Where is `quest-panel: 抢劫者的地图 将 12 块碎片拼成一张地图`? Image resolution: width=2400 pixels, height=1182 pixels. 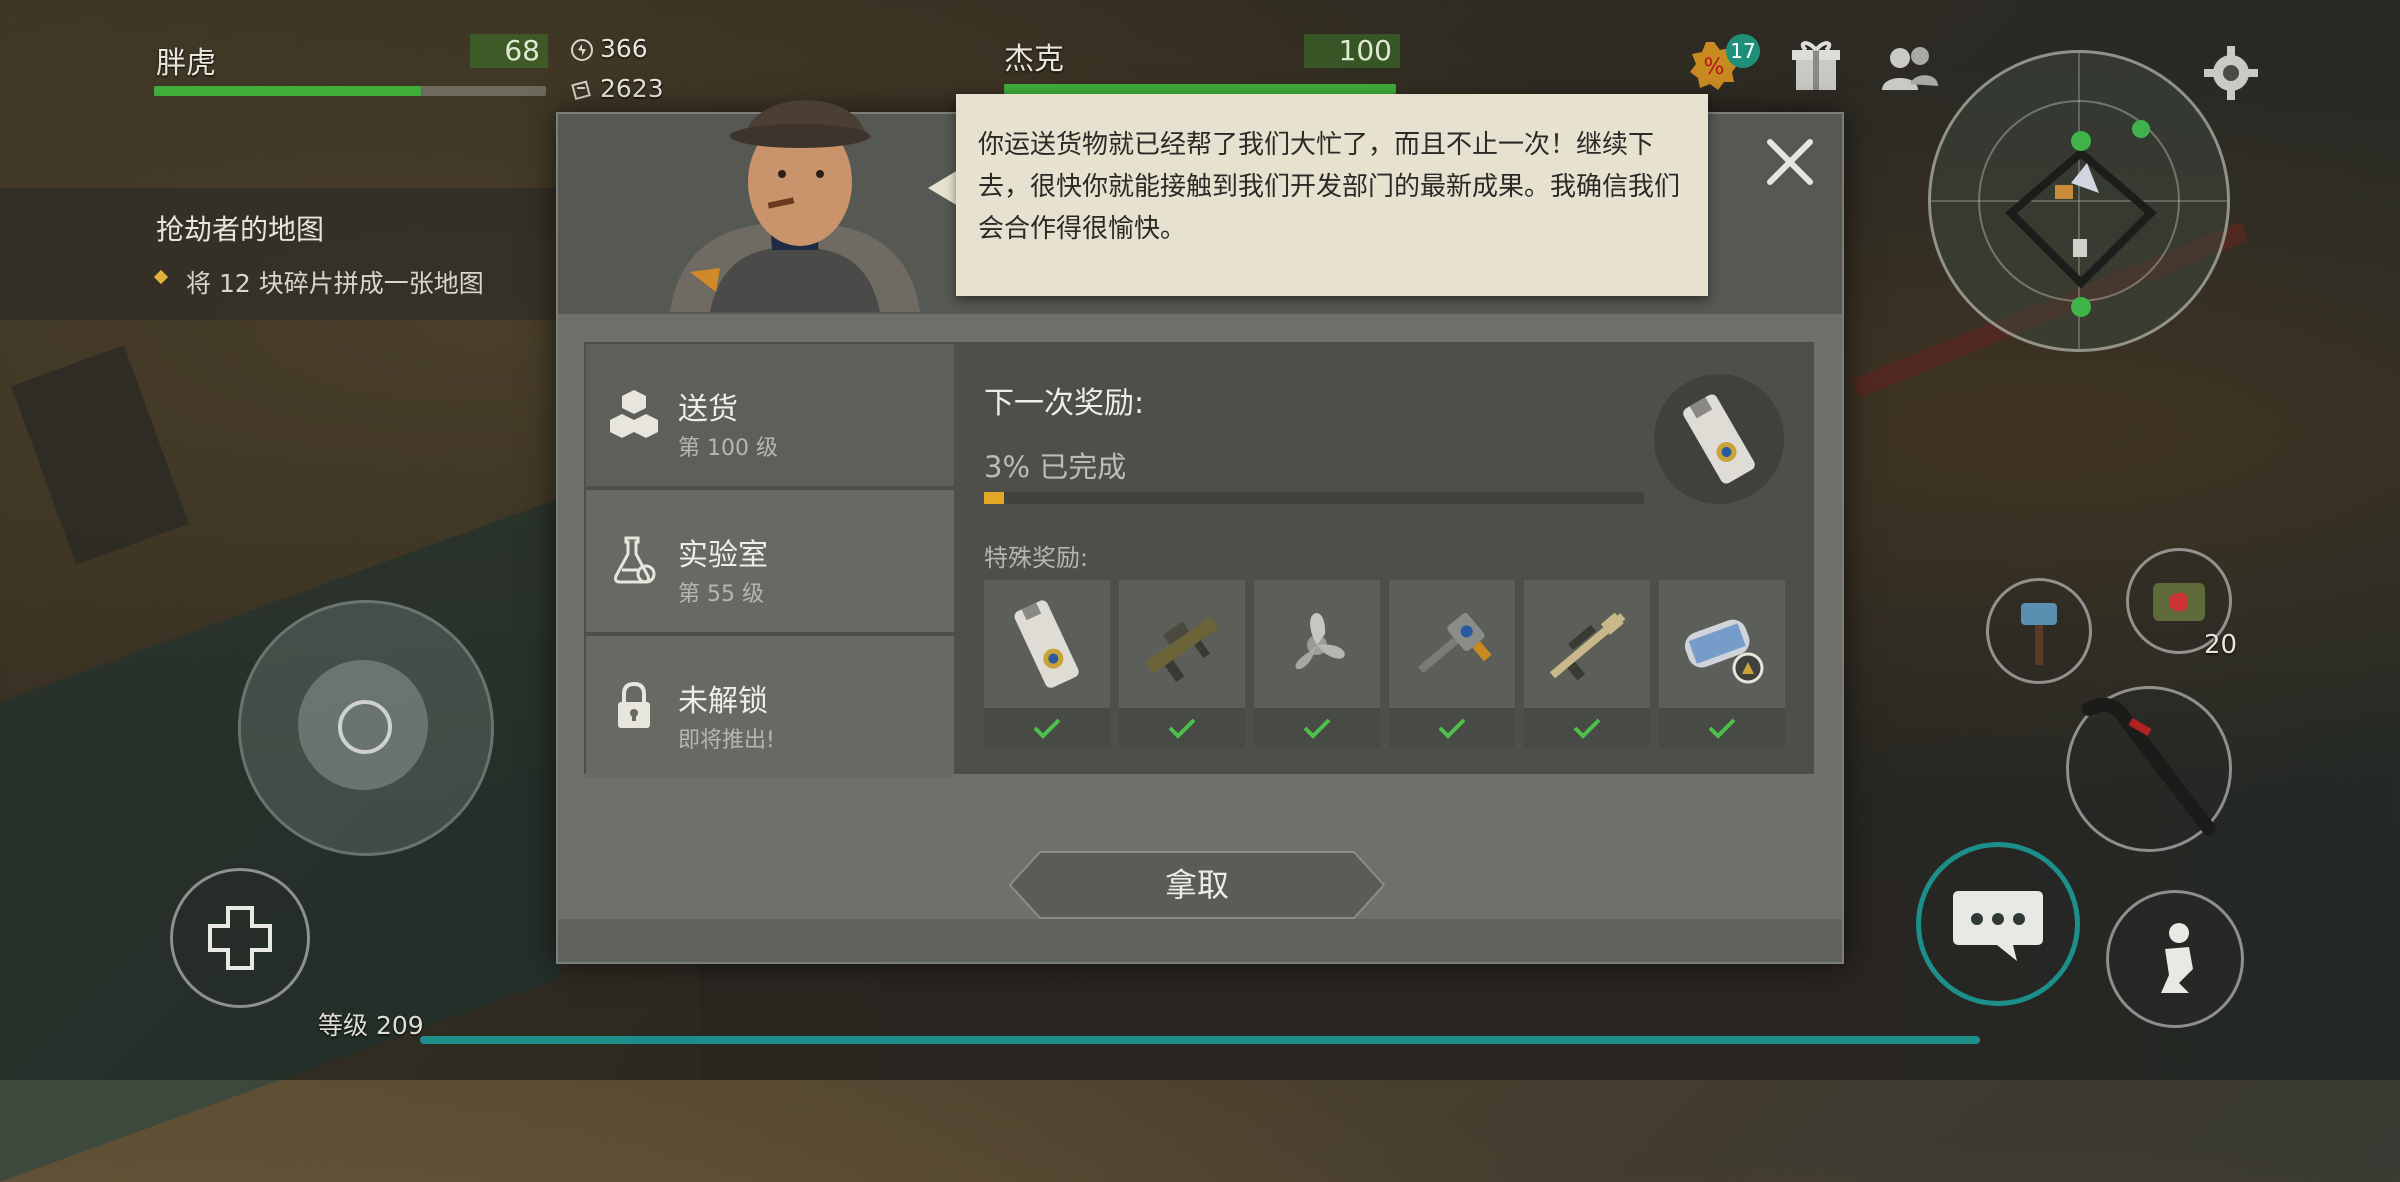
quest-panel: 抢劫者的地图 将 12 块碎片拼成一张地图 is located at coordinates (280, 254).